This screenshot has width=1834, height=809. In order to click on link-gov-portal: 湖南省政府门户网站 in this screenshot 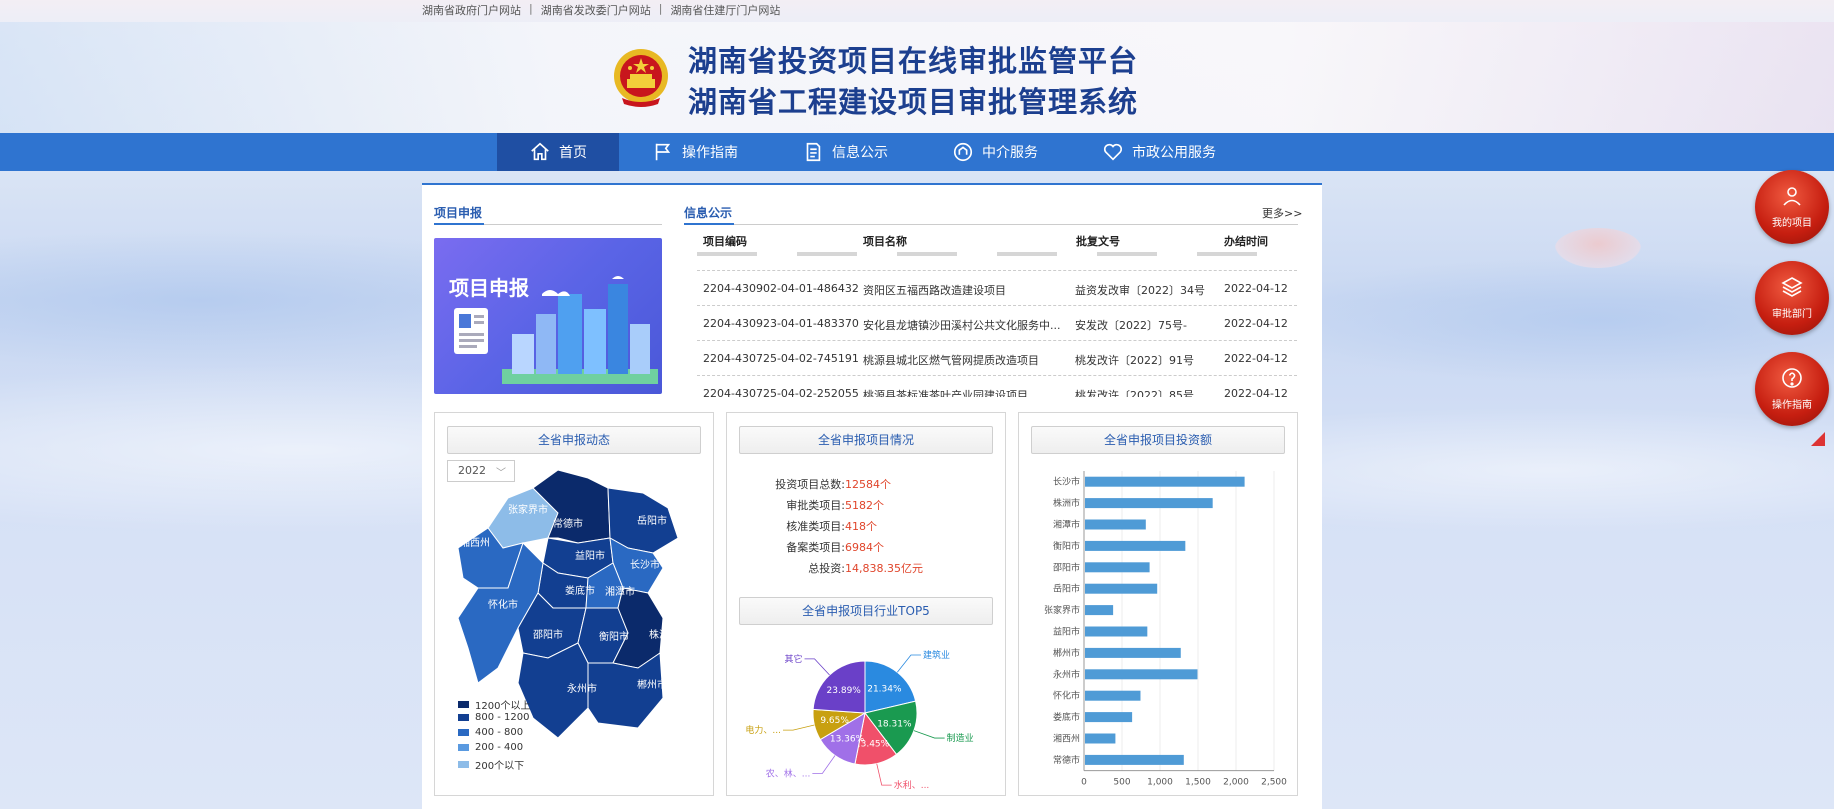, I will do `click(471, 10)`.